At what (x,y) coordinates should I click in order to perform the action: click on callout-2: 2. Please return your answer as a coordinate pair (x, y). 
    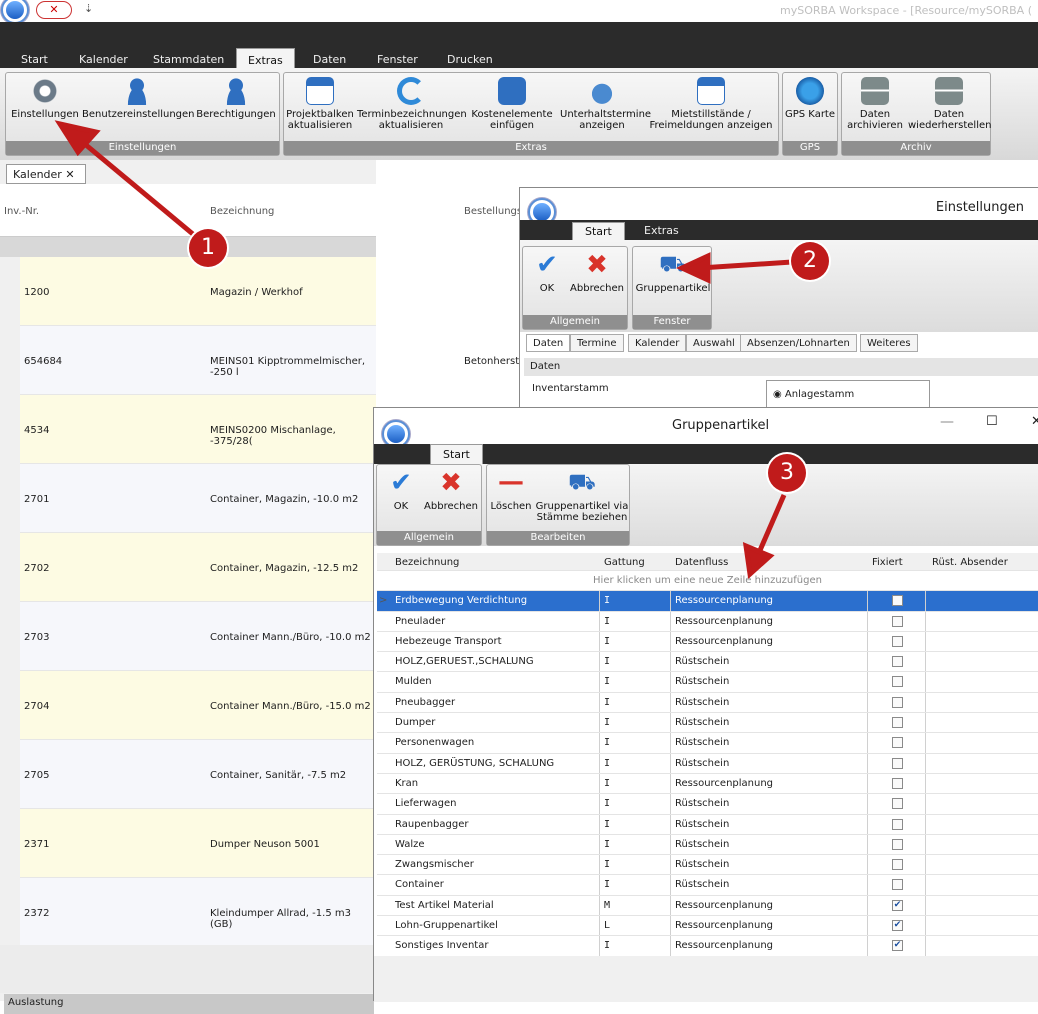
    Looking at the image, I should click on (810, 261).